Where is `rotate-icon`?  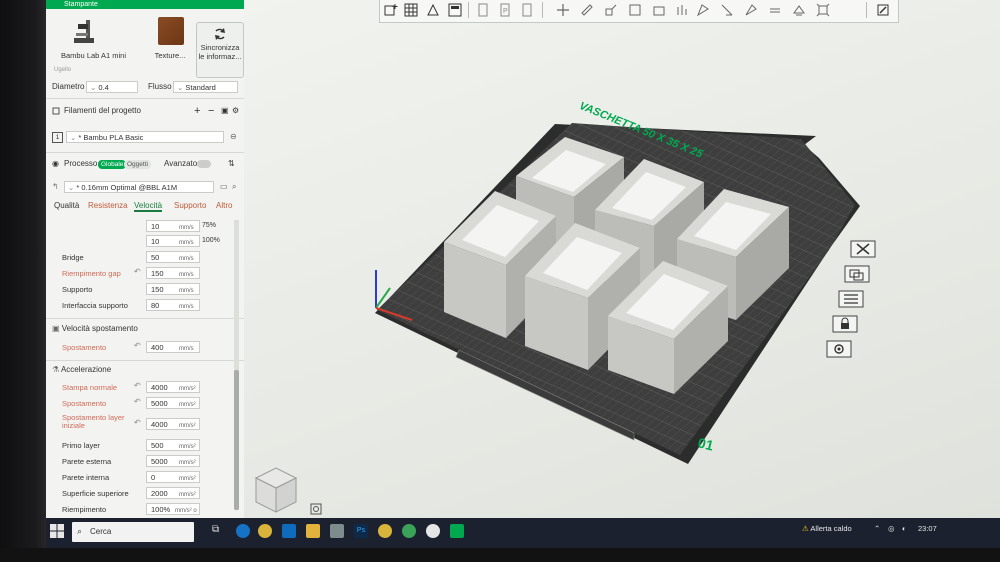 rotate-icon is located at coordinates (587, 10).